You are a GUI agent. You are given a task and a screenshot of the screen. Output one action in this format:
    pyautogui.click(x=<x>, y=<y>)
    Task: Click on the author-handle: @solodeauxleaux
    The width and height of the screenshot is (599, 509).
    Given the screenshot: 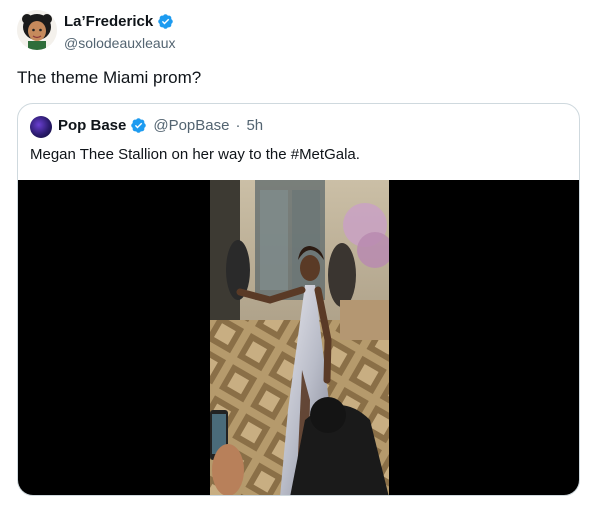 What is the action you would take?
    pyautogui.click(x=120, y=43)
    